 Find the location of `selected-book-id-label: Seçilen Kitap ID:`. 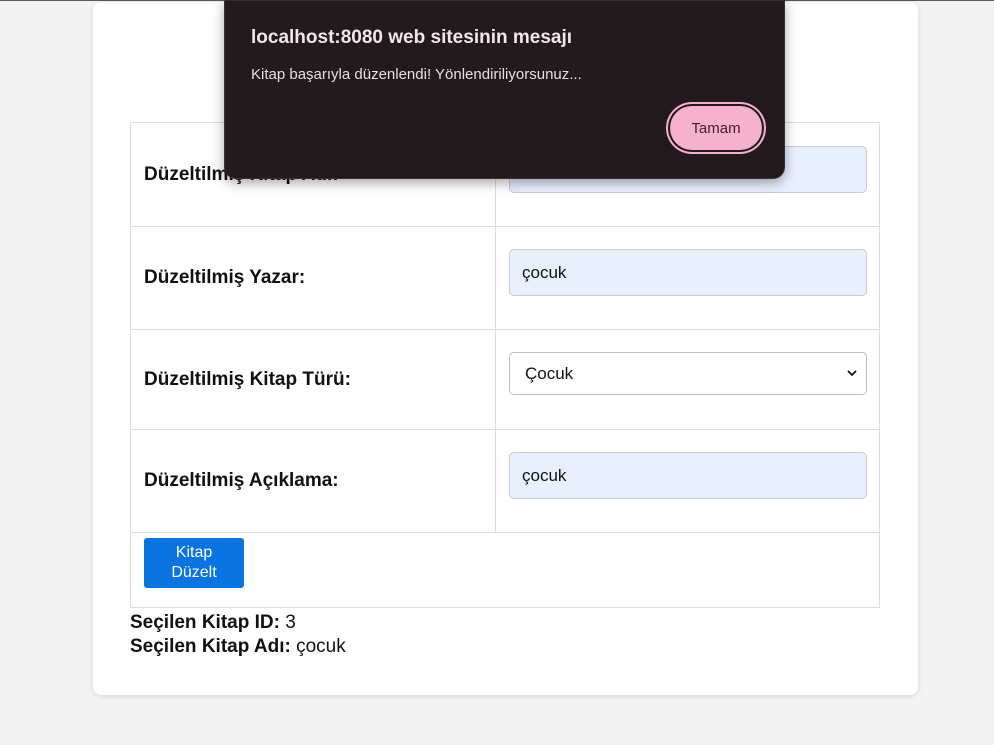

selected-book-id-label: Seçilen Kitap ID: is located at coordinates (205, 622).